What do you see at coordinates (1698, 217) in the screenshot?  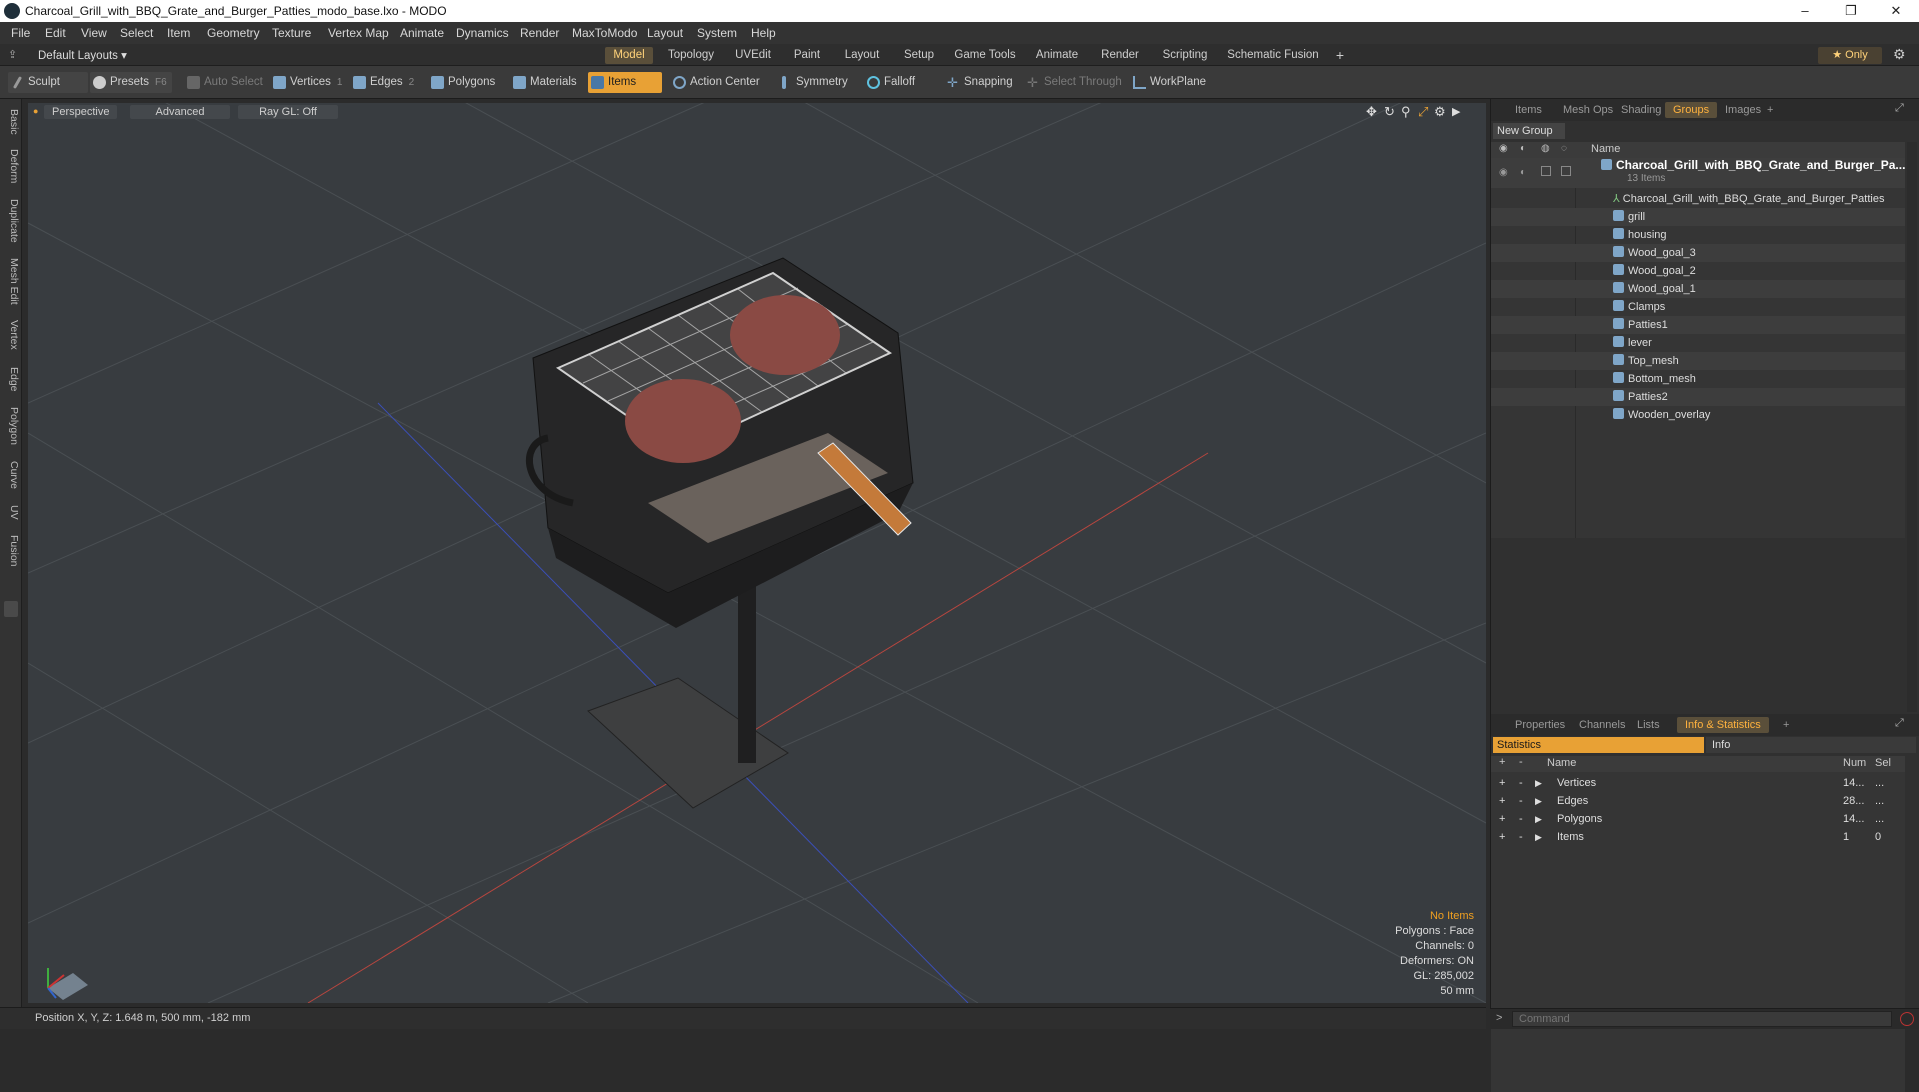 I see `list-item: grill` at bounding box center [1698, 217].